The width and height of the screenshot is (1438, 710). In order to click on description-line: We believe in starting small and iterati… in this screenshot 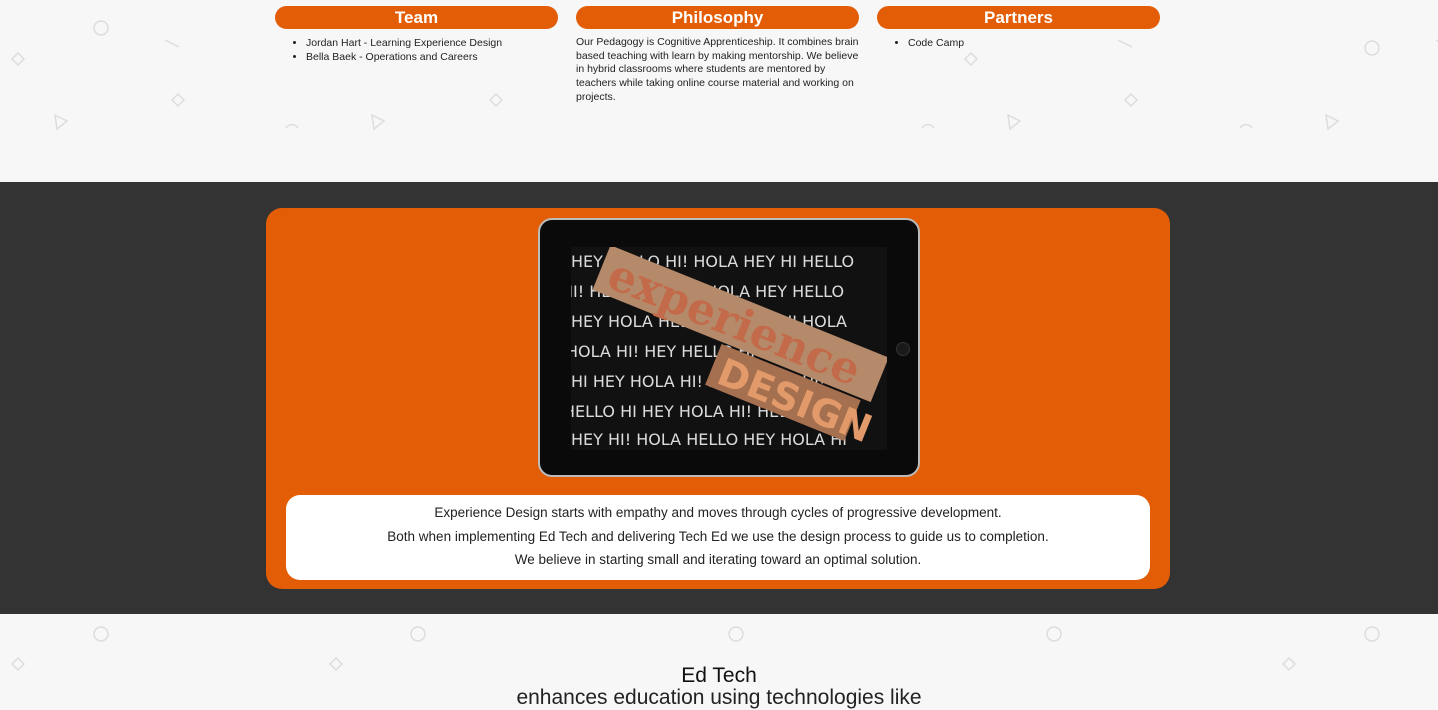, I will do `click(718, 559)`.